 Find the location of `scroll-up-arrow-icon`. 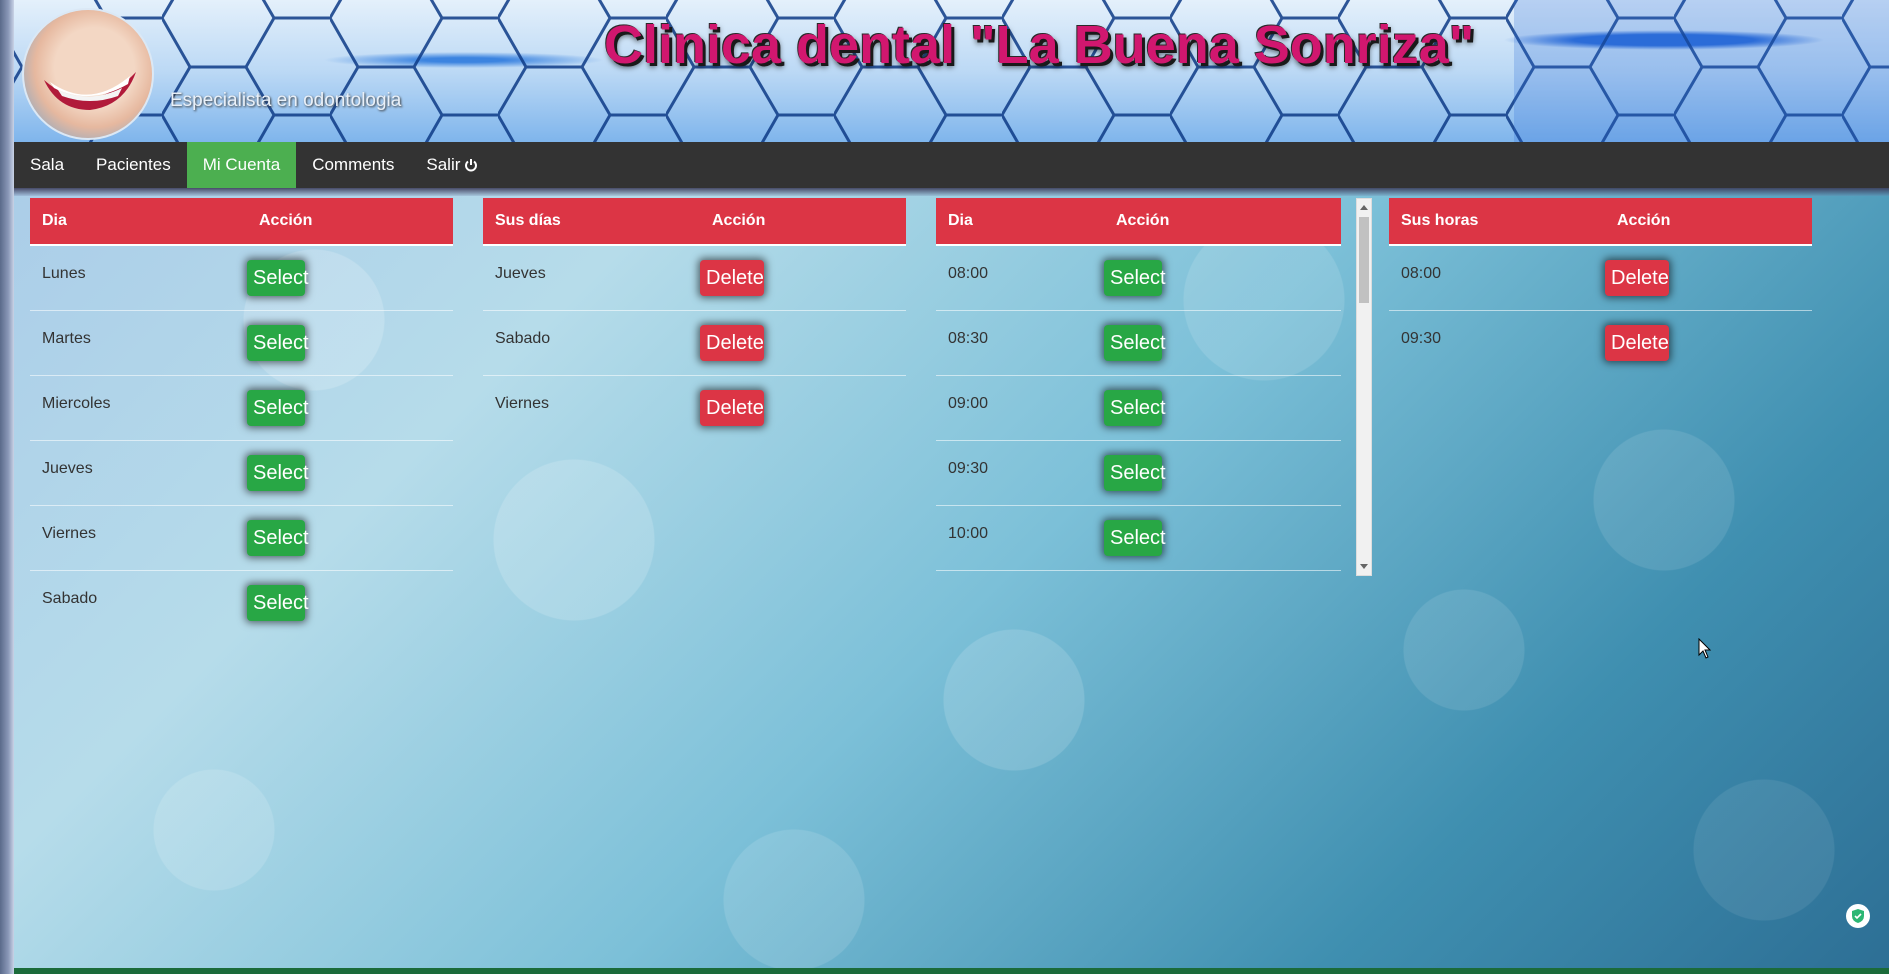

scroll-up-arrow-icon is located at coordinates (1364, 207).